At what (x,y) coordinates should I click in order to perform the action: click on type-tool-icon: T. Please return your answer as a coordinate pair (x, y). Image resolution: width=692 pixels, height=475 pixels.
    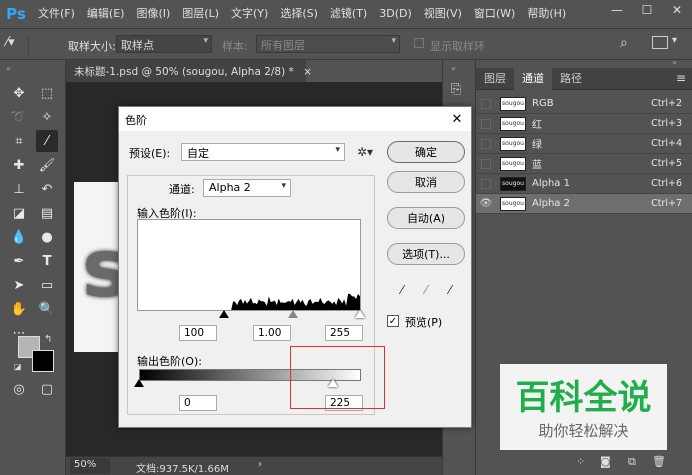
    Looking at the image, I should click on (47, 261).